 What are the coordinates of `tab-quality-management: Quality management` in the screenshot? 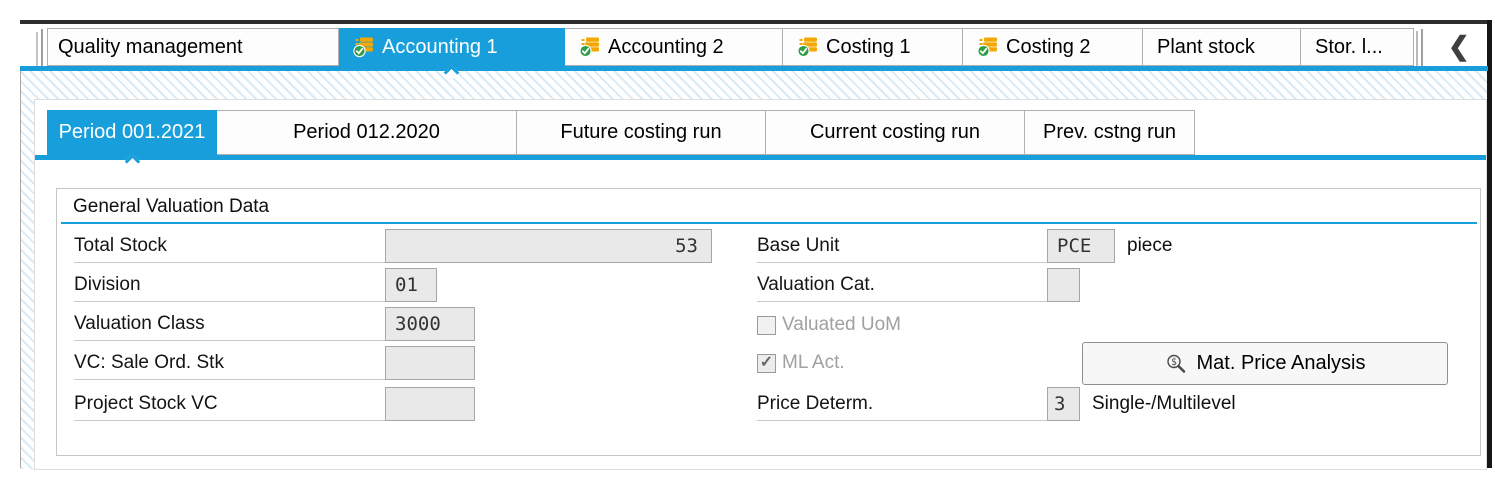 It's located at (193, 47).